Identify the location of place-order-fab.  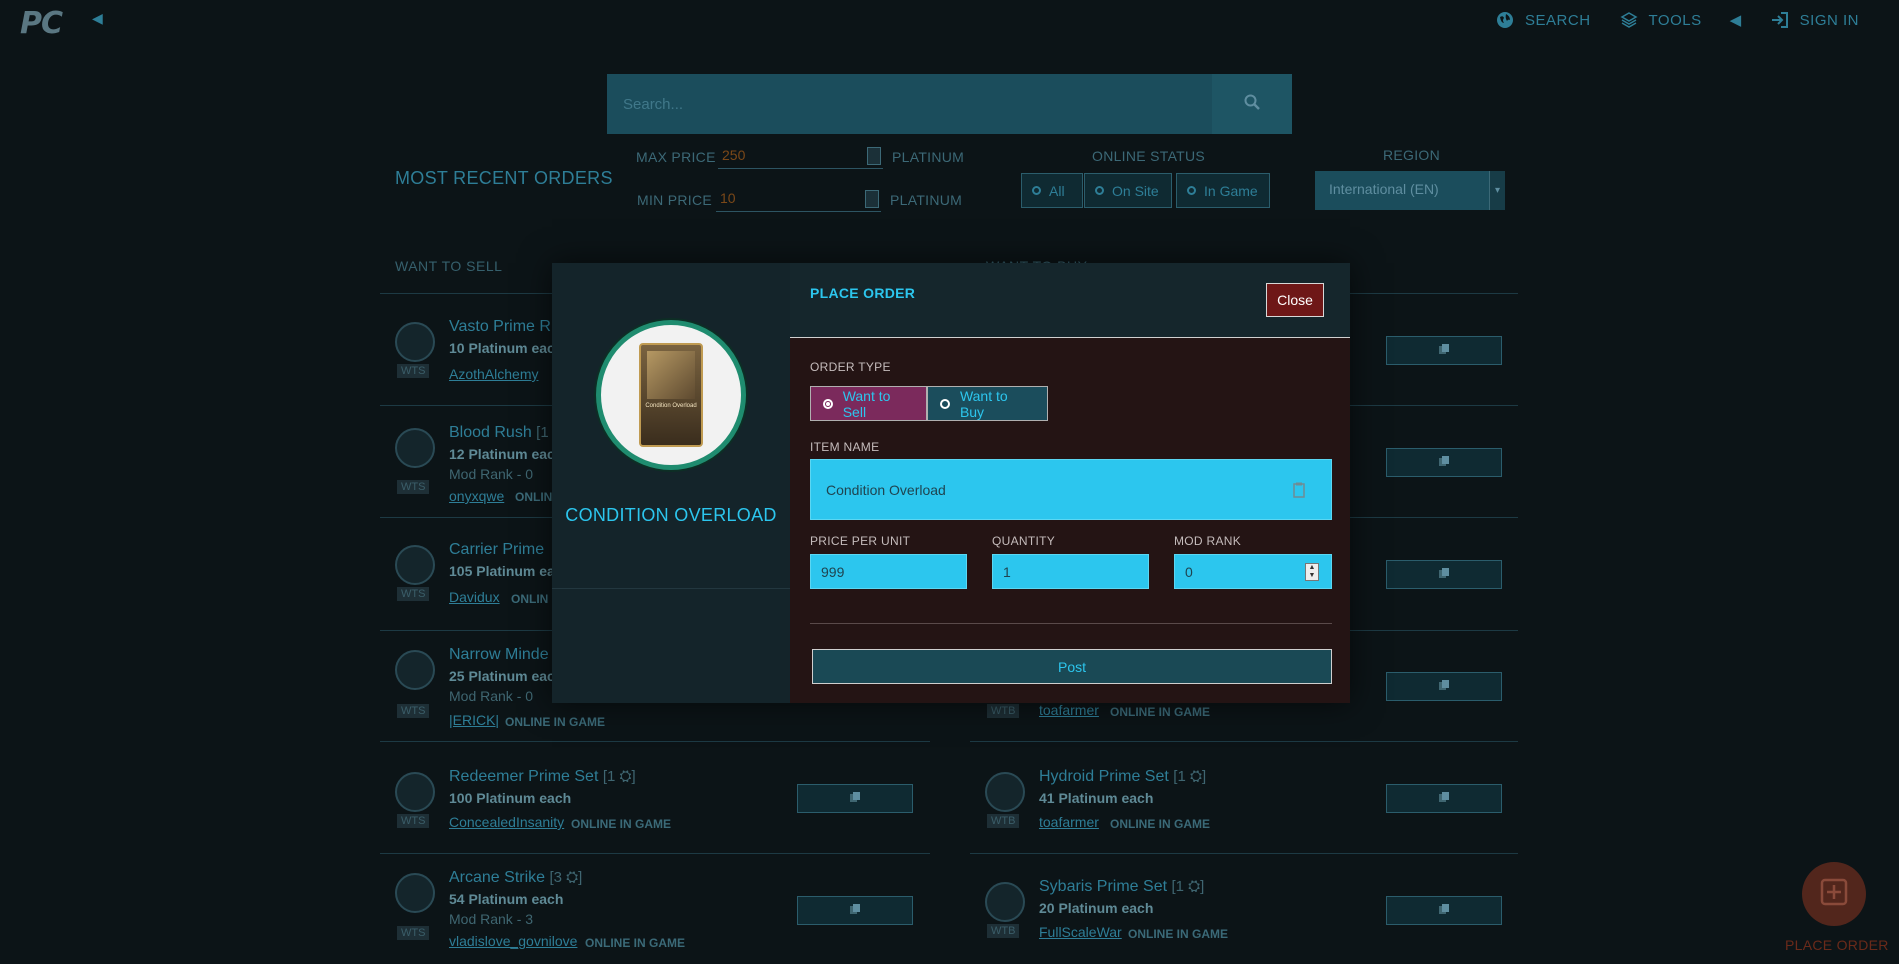
(1834, 894).